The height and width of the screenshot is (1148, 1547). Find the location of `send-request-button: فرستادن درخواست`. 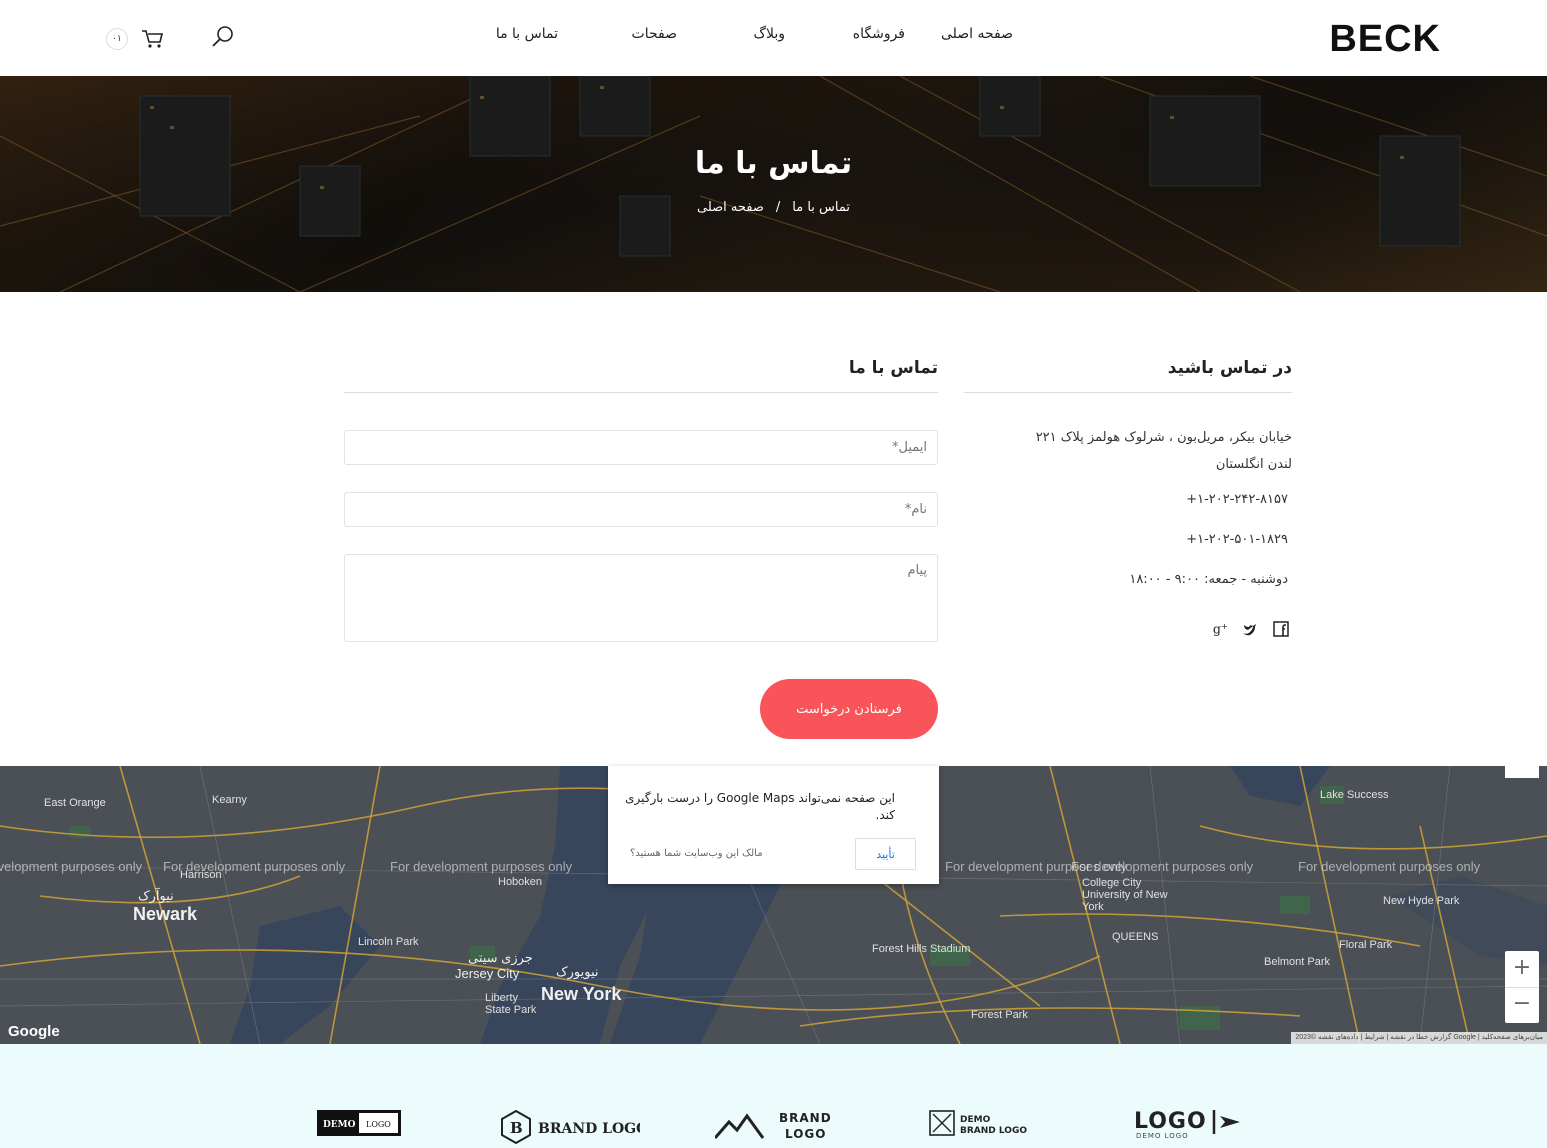

send-request-button: فرستادن درخواست is located at coordinates (849, 709).